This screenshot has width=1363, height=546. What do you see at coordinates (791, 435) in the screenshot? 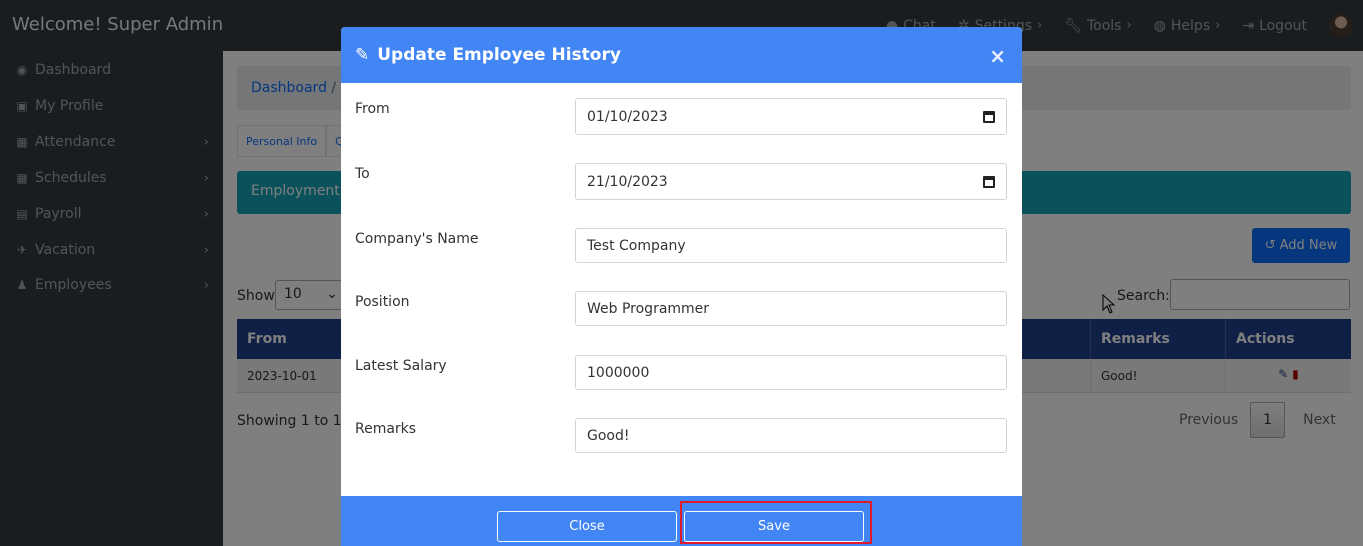
I see `remarks-input: Good!` at bounding box center [791, 435].